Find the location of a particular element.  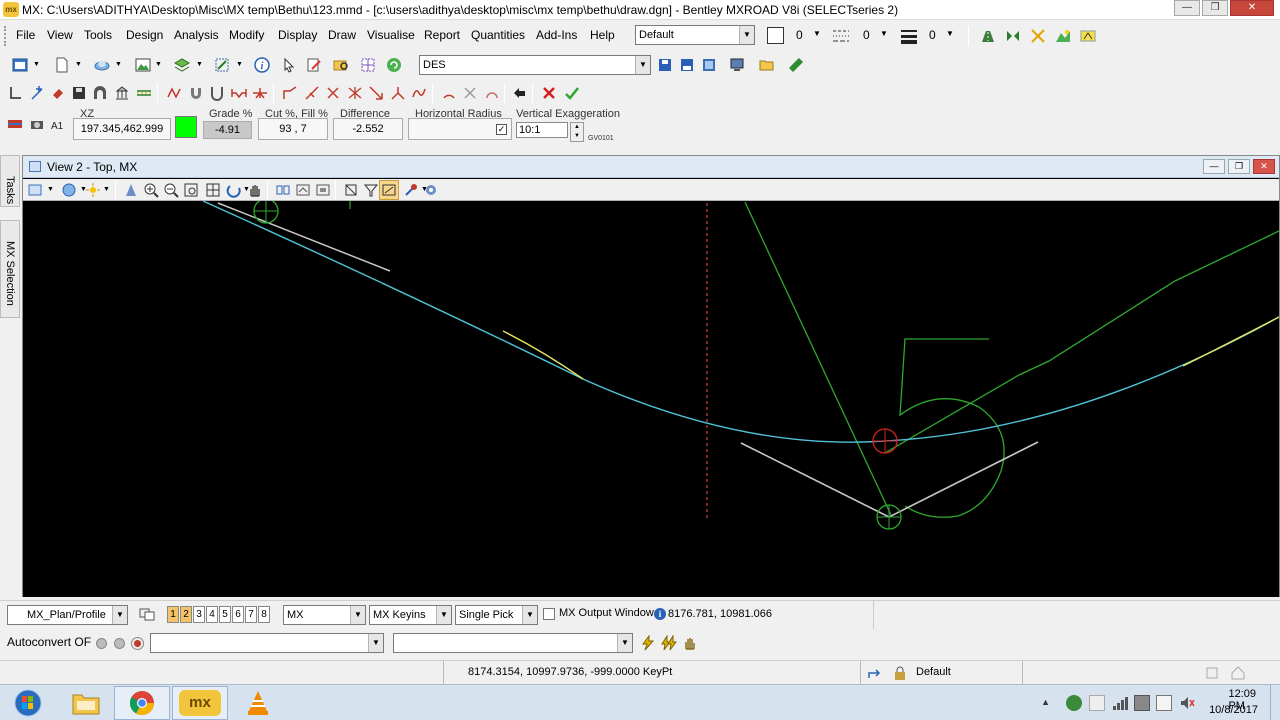

building-icon is located at coordinates (122, 93).